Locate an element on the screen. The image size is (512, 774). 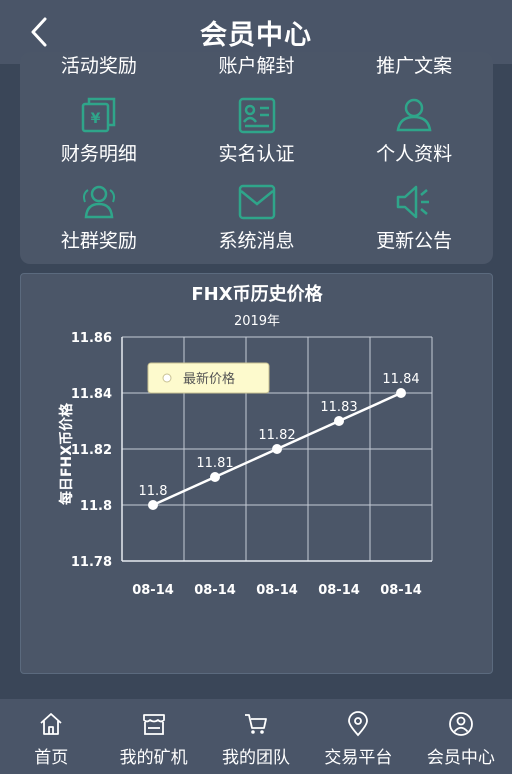
tab-my-team: 我的团队 is located at coordinates (256, 736).